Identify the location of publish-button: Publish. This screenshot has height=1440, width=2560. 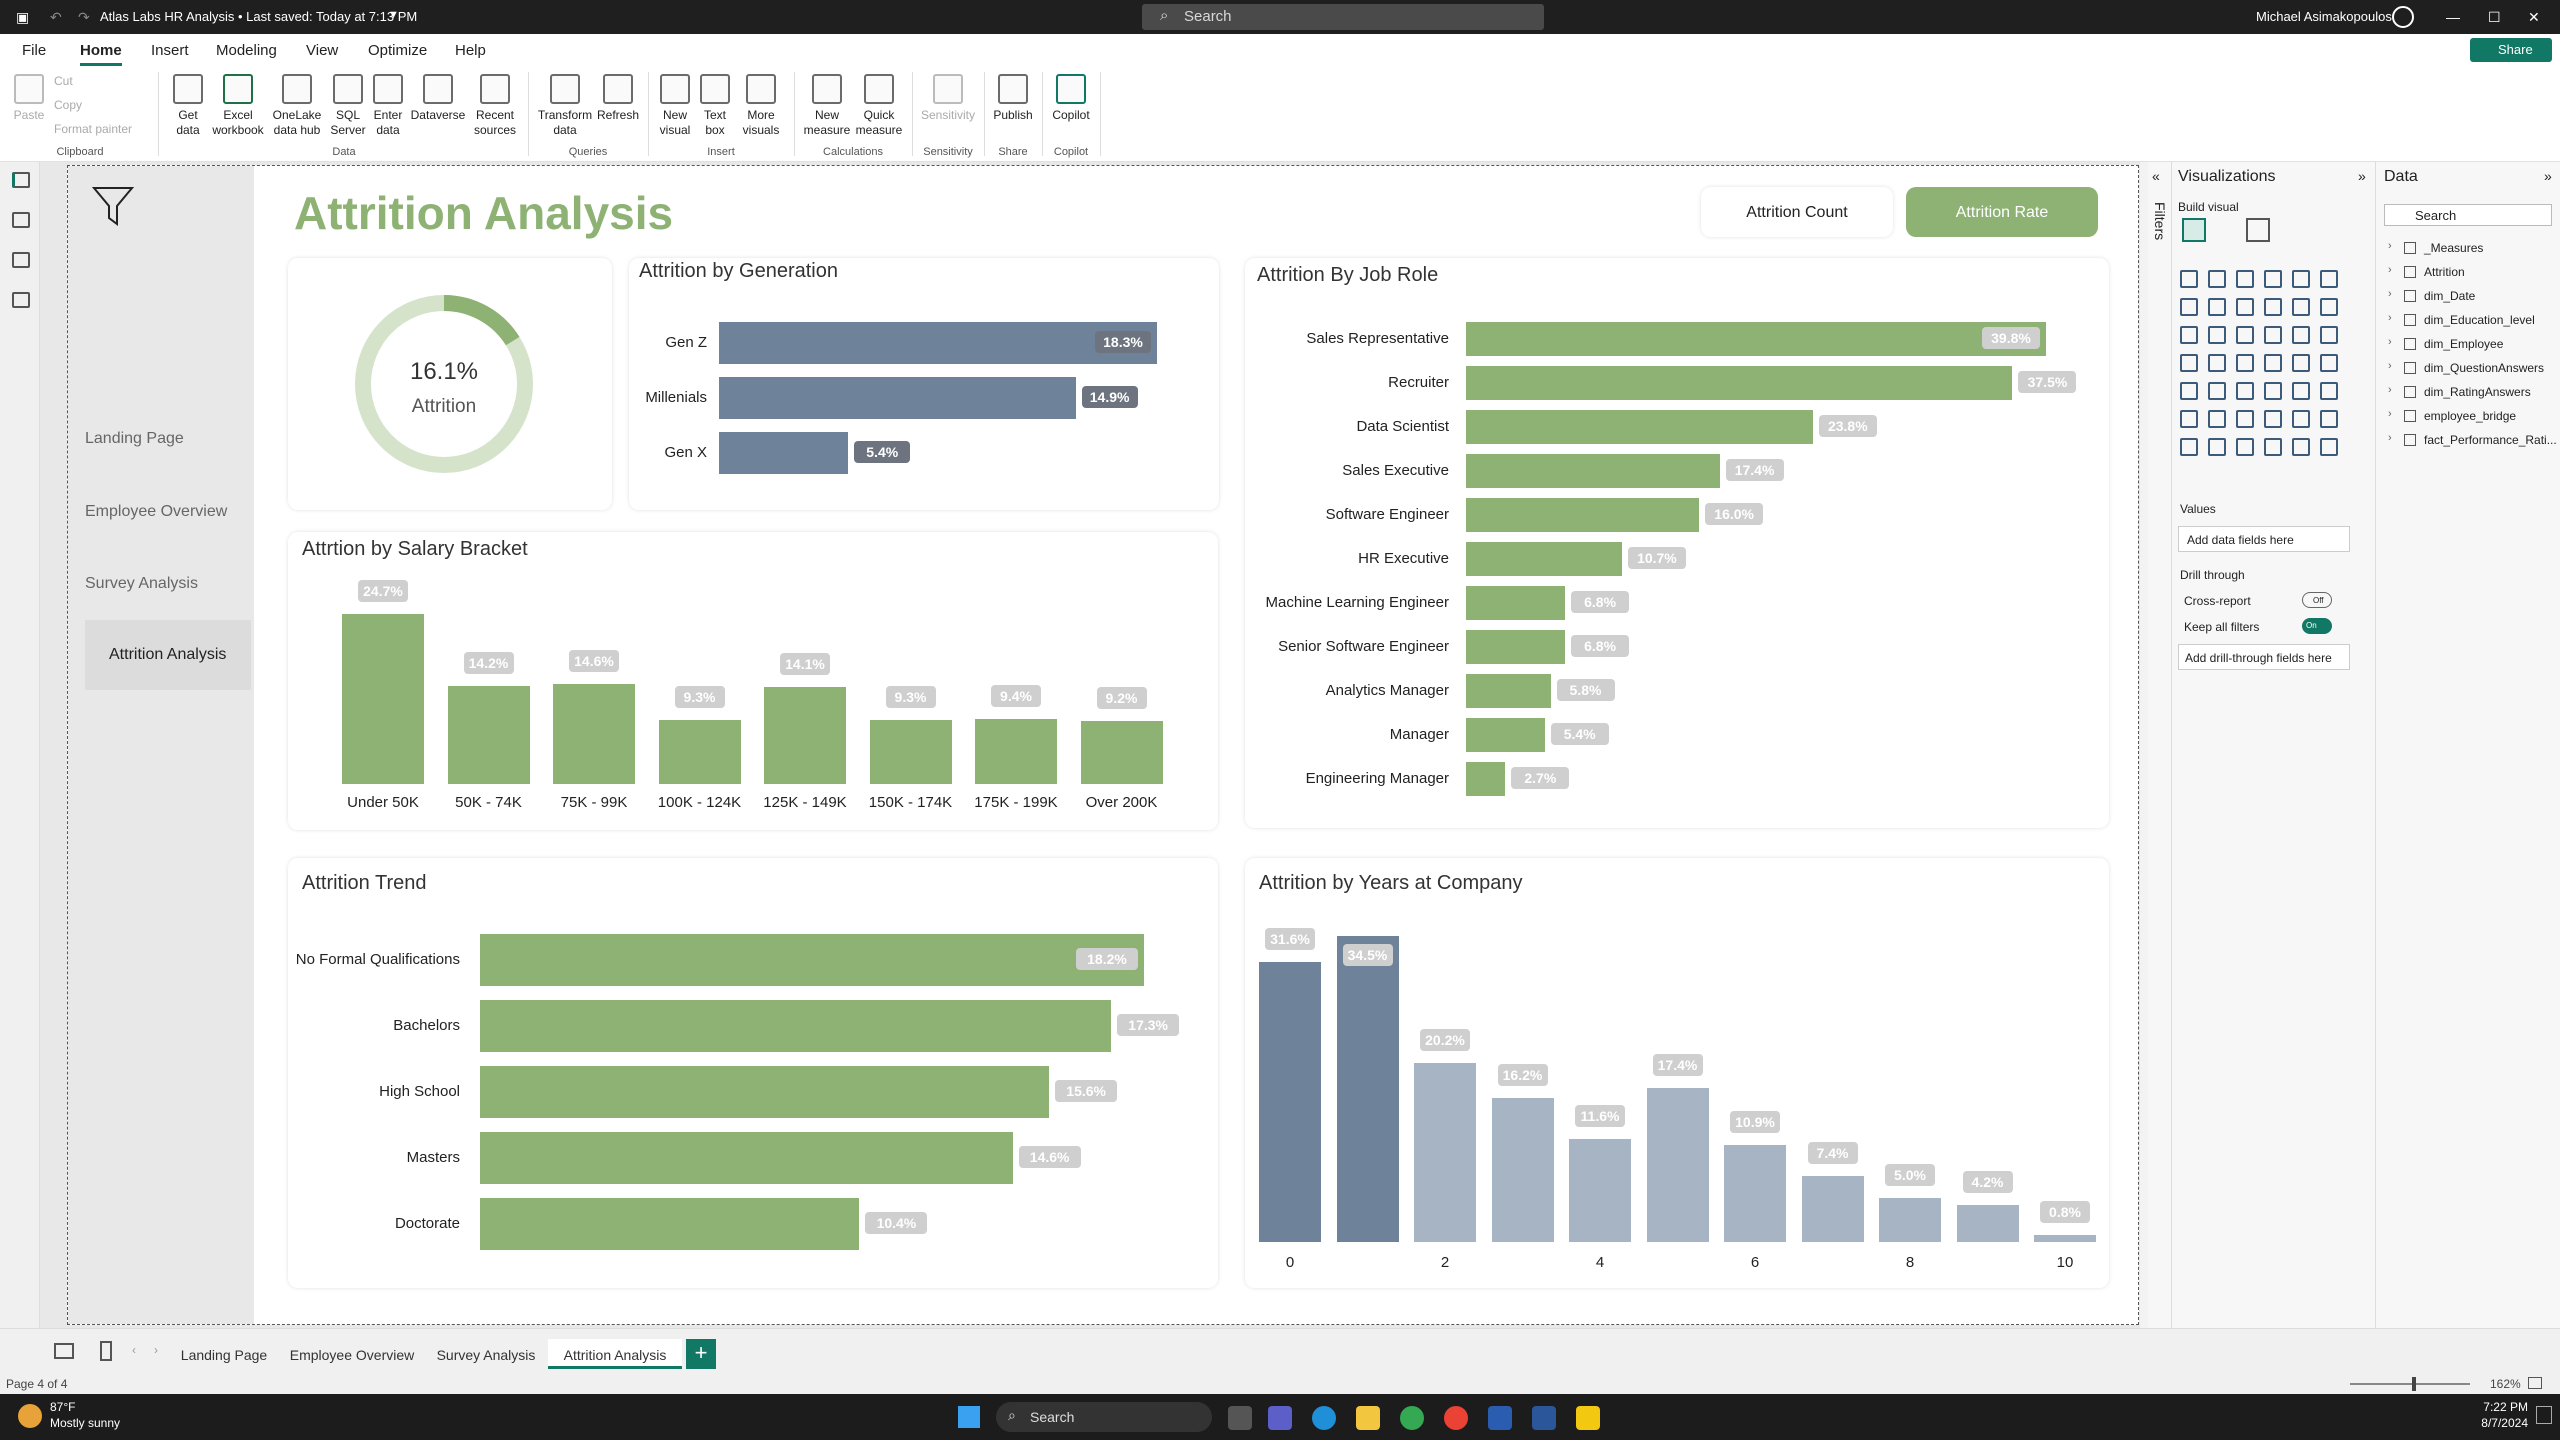
(1013, 98).